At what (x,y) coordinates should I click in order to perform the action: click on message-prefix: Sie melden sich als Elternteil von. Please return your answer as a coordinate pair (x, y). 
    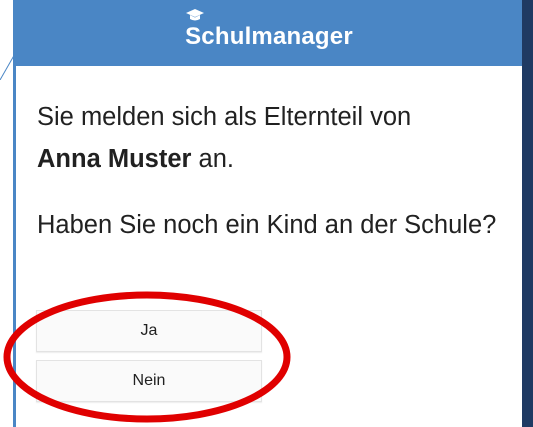
    Looking at the image, I should click on (224, 117).